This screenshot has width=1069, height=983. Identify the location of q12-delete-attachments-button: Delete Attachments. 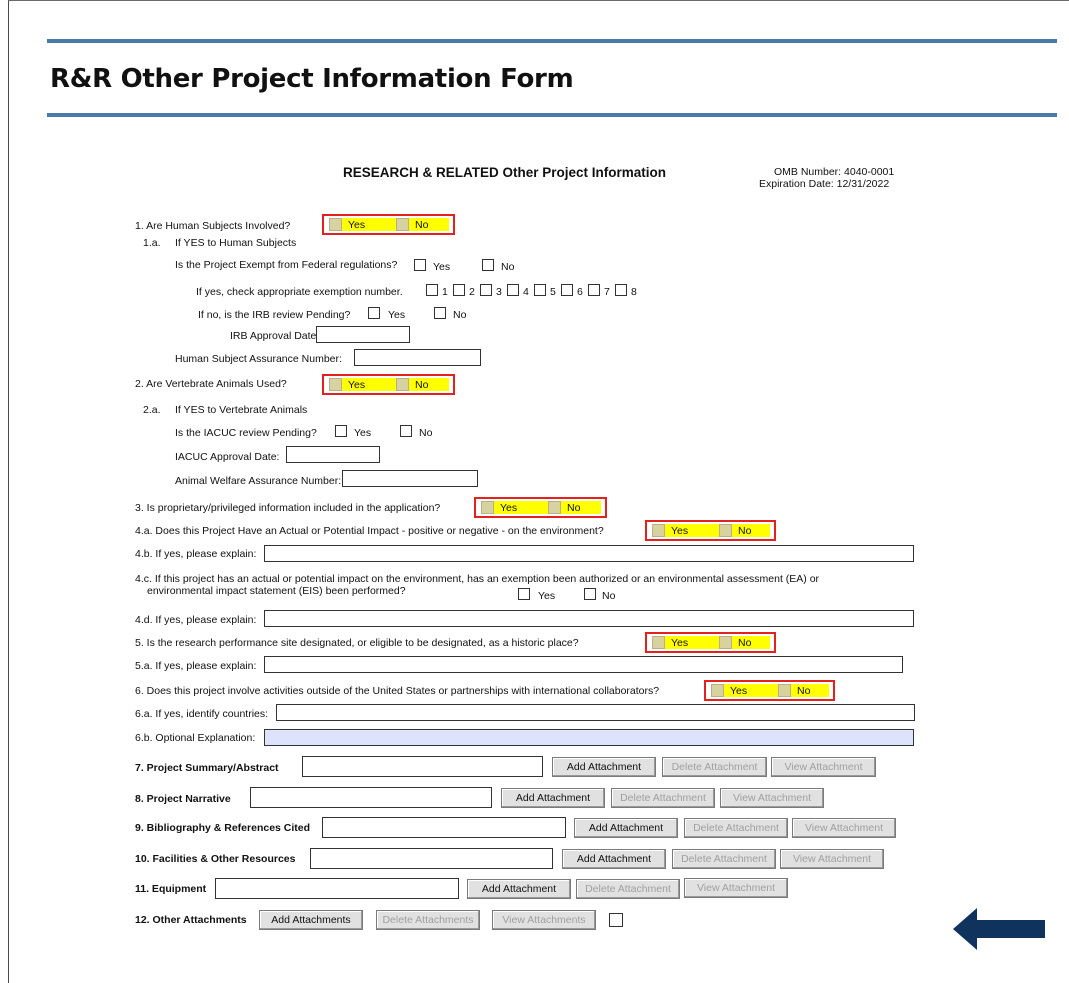
(428, 920).